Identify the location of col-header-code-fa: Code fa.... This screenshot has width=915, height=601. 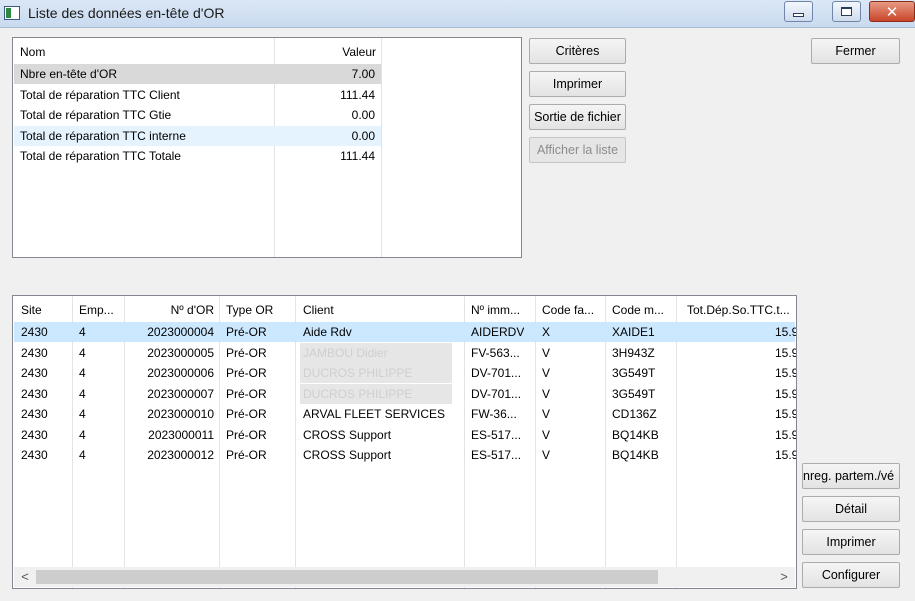
(568, 310).